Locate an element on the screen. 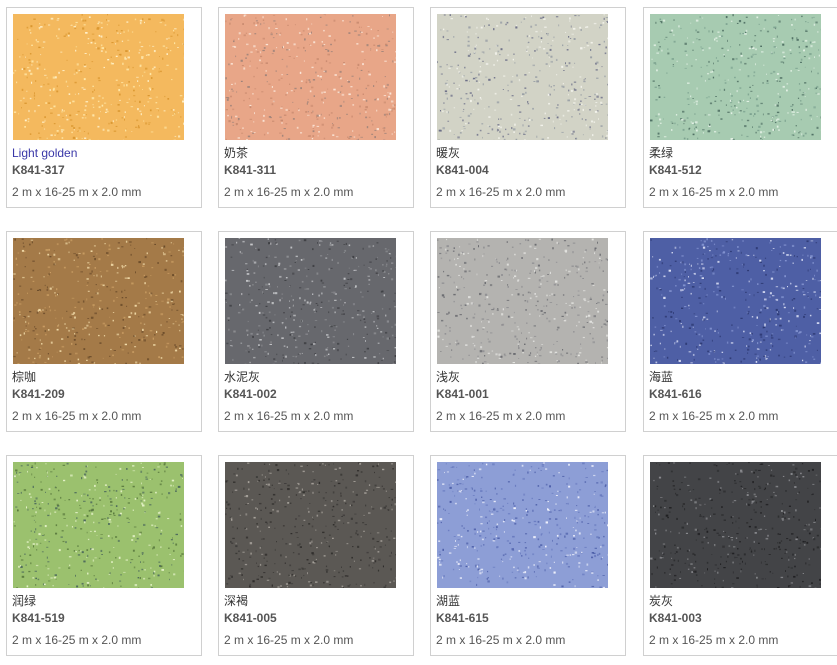 The height and width of the screenshot is (665, 837). product-card: 深褐 K841-005 2 m x 16-25 m x 2.0 mm is located at coordinates (316, 555).